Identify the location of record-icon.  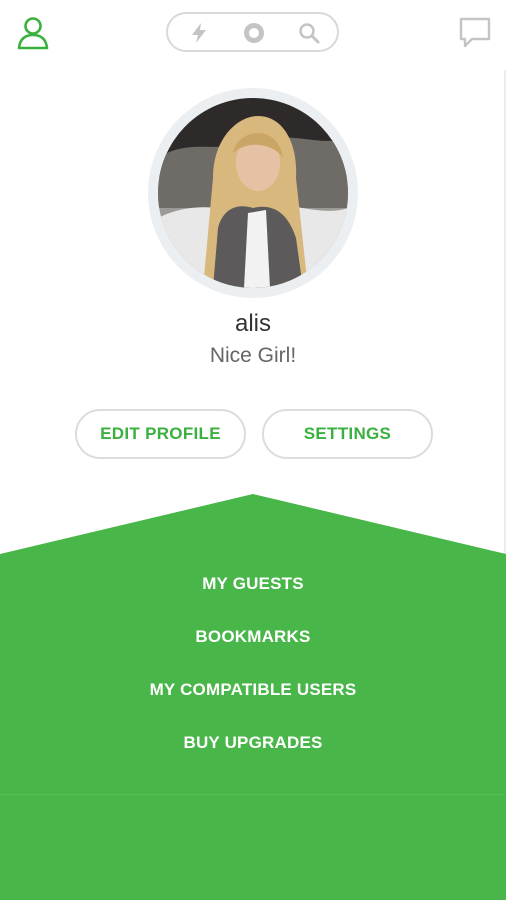
(254, 33).